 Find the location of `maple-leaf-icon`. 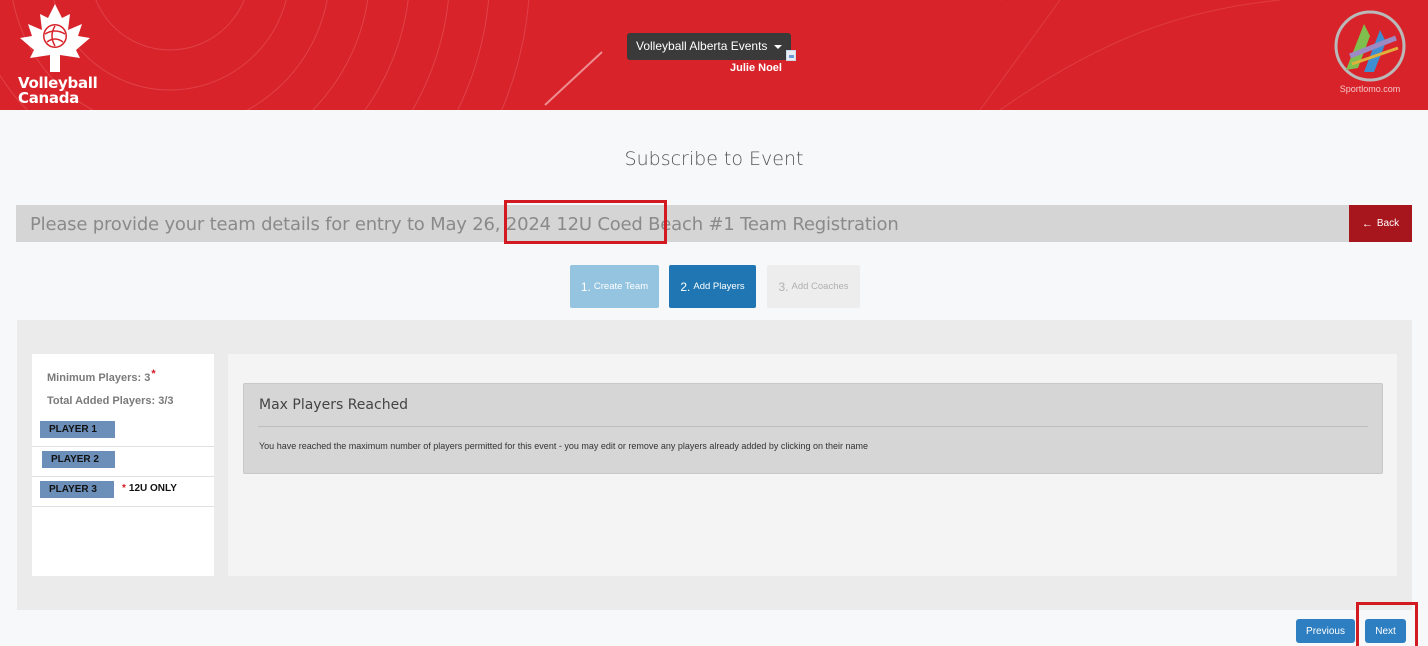

maple-leaf-icon is located at coordinates (55, 38).